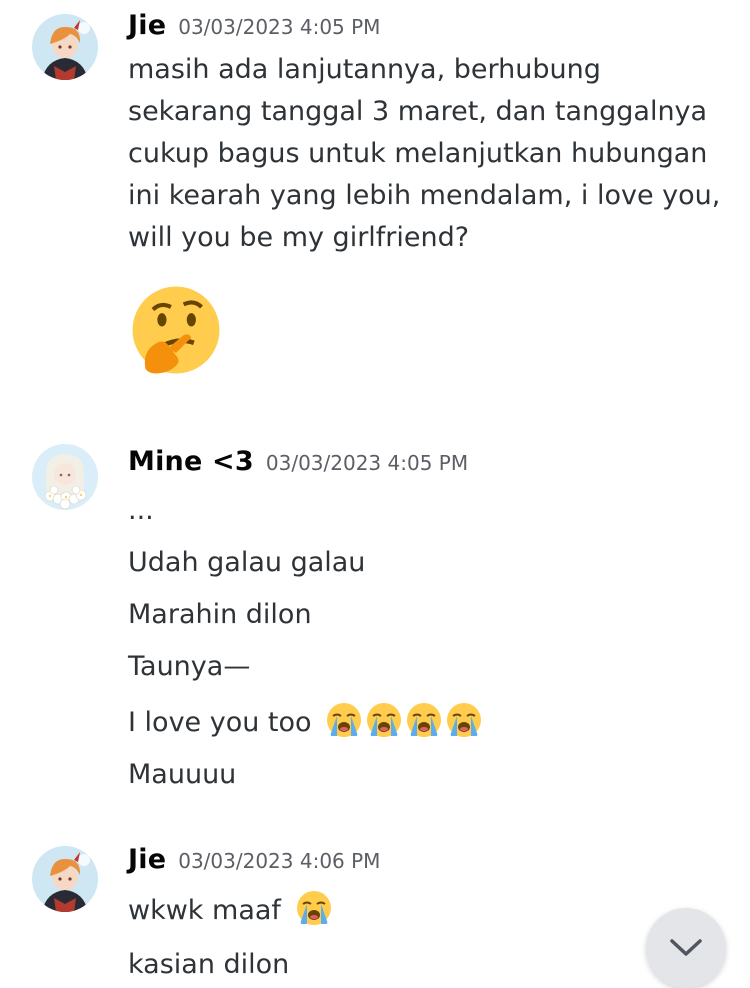 This screenshot has height=988, width=750. Describe the element at coordinates (182, 774) in the screenshot. I see `message-line: Mauuuu` at that location.